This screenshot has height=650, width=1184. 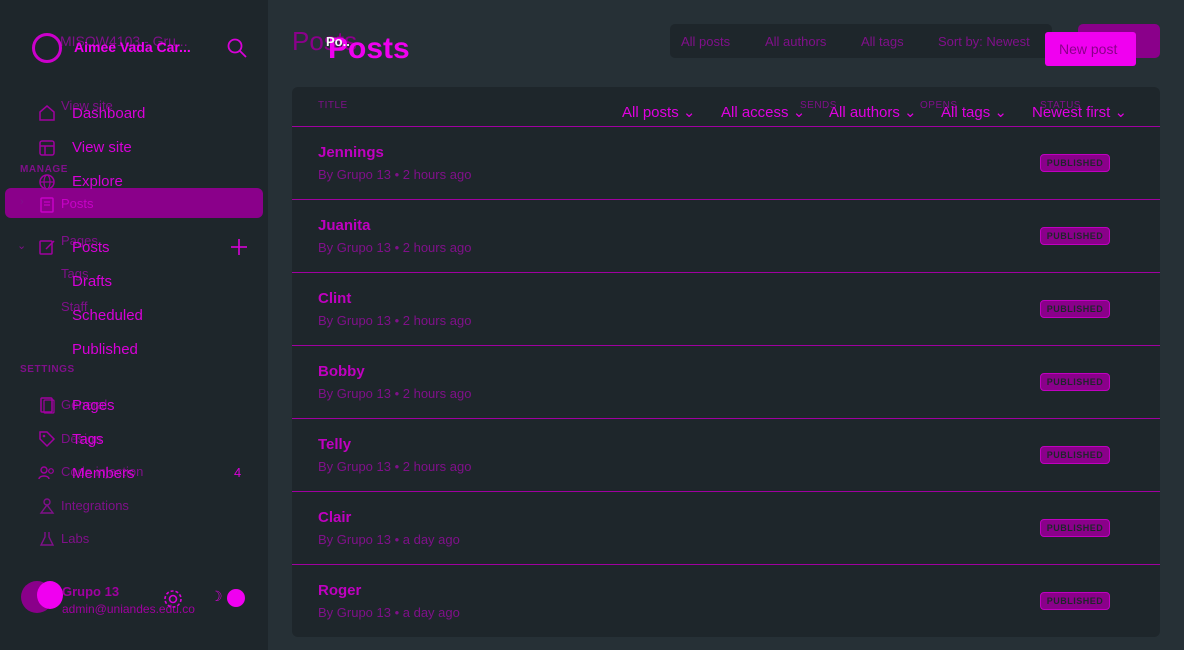 What do you see at coordinates (47, 369) in the screenshot?
I see `section-settings: SETTINGS` at bounding box center [47, 369].